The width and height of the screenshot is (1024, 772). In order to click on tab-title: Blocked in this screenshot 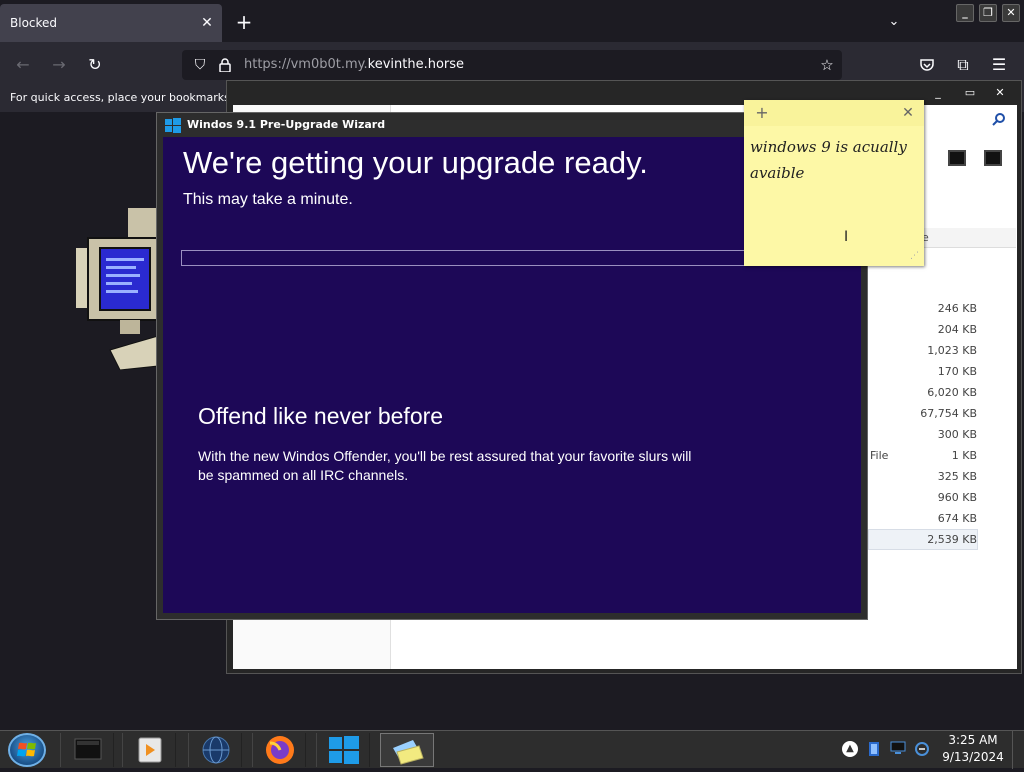, I will do `click(34, 23)`.